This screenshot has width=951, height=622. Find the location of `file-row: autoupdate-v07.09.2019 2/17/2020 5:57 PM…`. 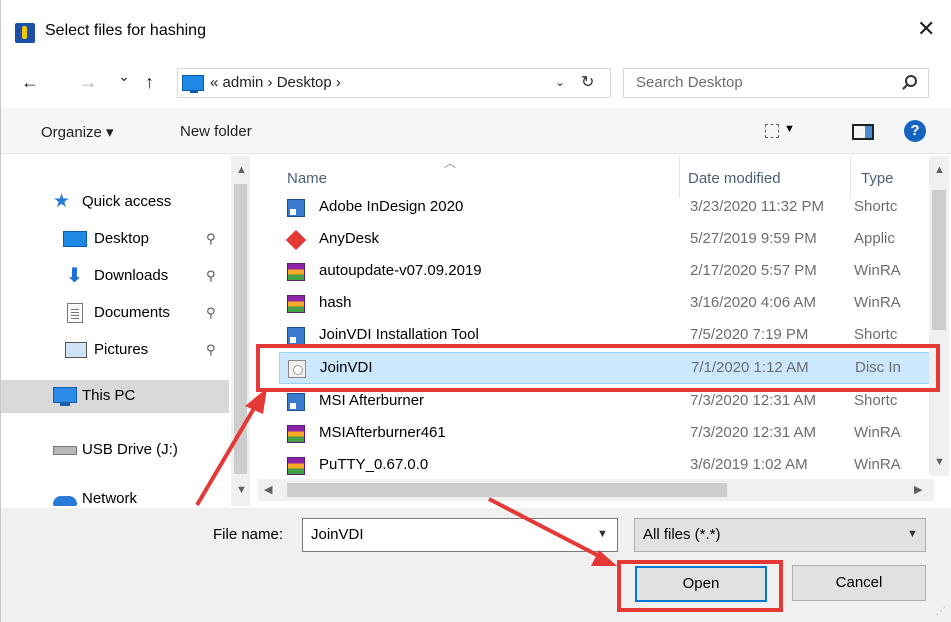

file-row: autoupdate-v07.09.2019 2/17/2020 5:57 PM… is located at coordinates (607, 272).